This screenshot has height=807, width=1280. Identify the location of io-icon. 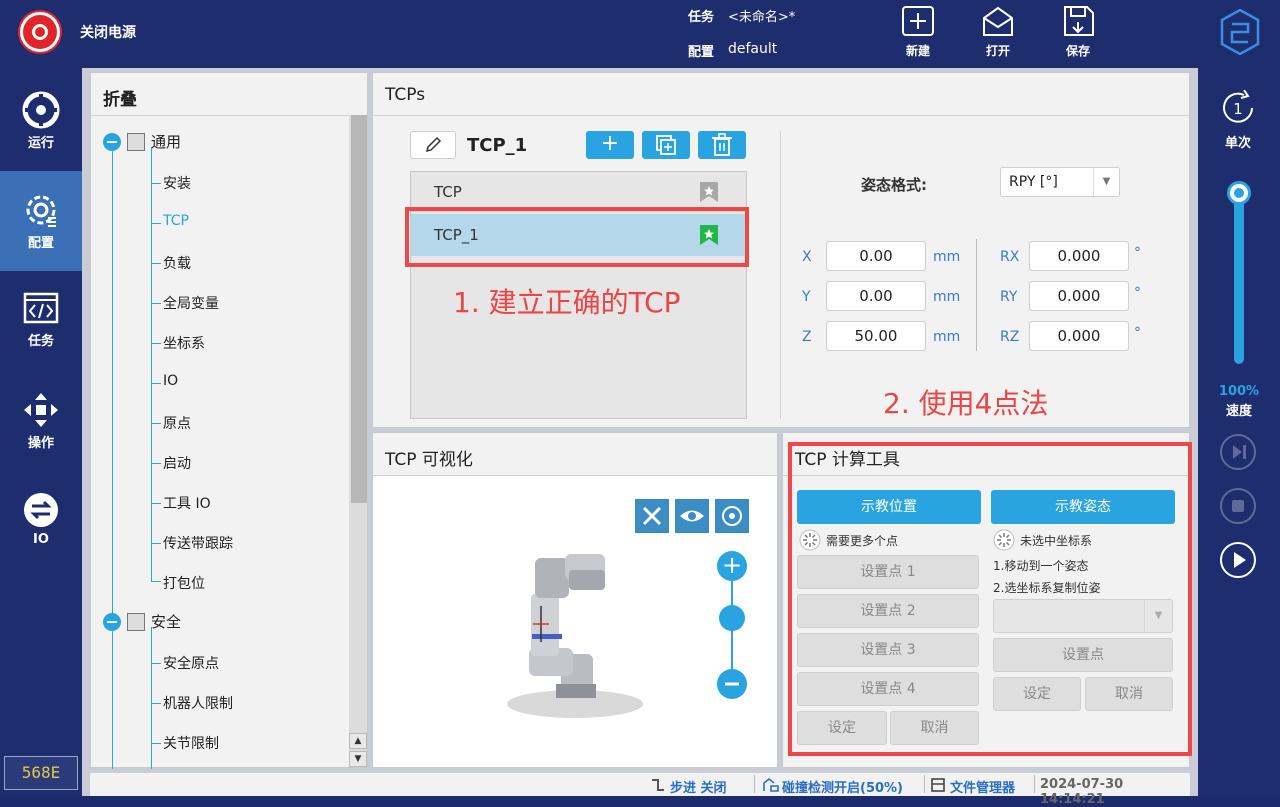
(41, 510).